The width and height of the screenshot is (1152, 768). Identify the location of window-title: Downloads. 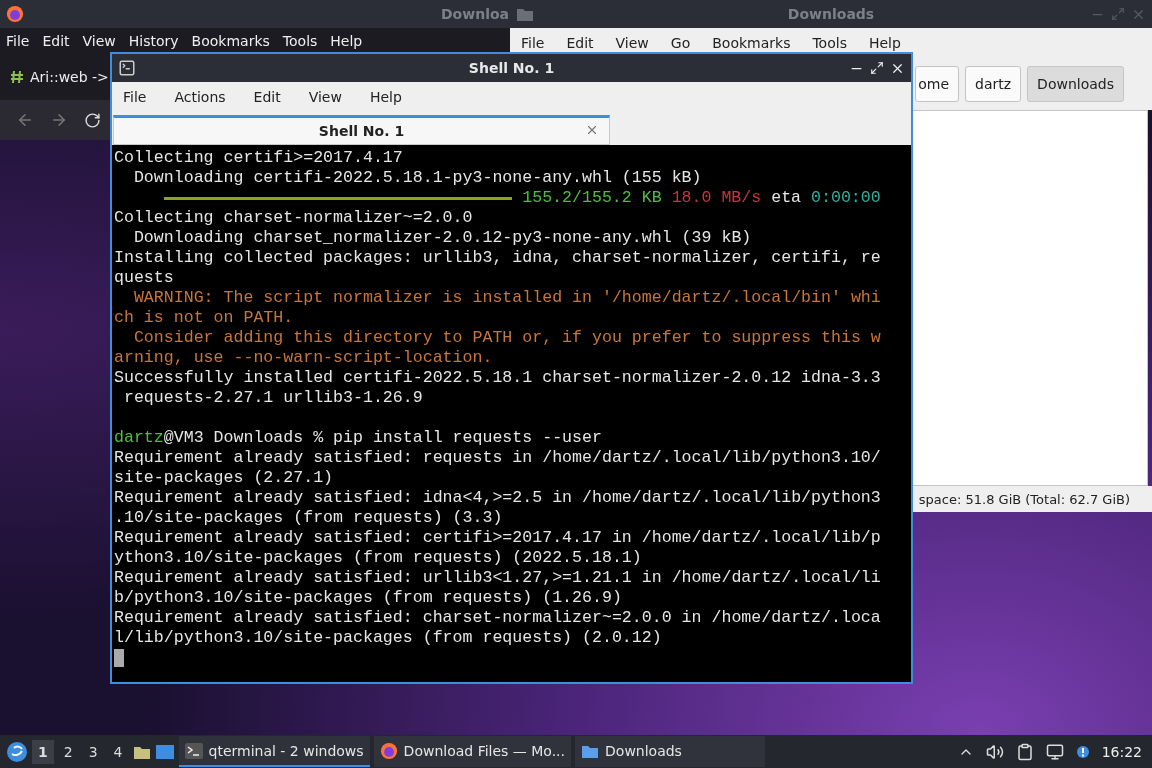
(831, 14).